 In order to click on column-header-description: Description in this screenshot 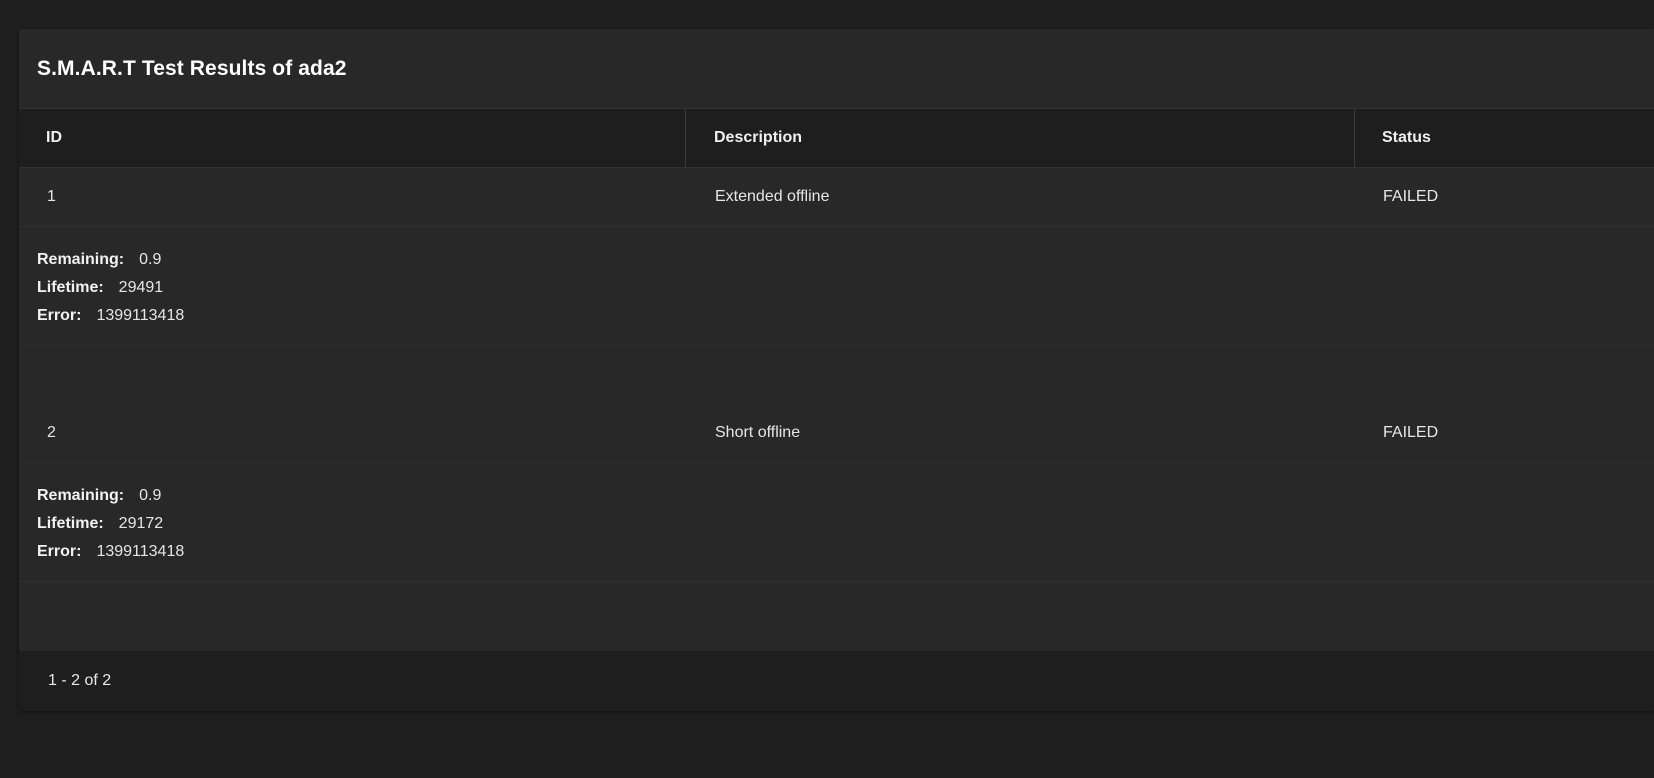, I will do `click(1020, 138)`.